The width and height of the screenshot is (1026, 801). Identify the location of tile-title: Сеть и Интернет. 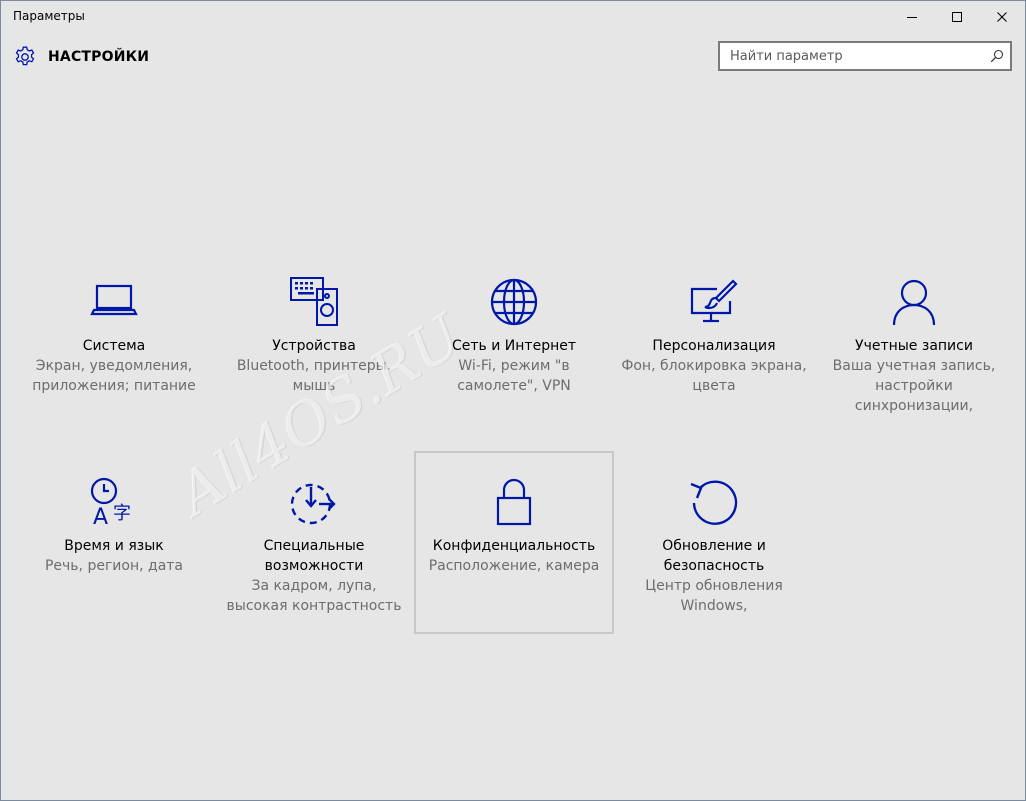
(514, 346).